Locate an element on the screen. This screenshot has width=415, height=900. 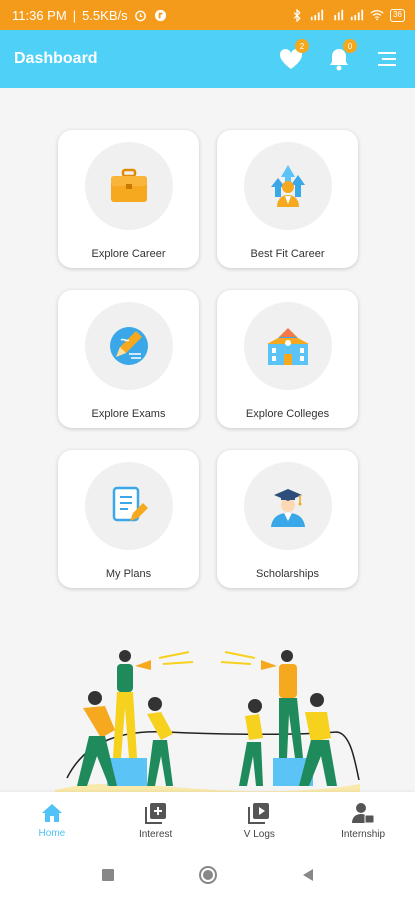
nav-label: V Logs is located at coordinates (259, 834).